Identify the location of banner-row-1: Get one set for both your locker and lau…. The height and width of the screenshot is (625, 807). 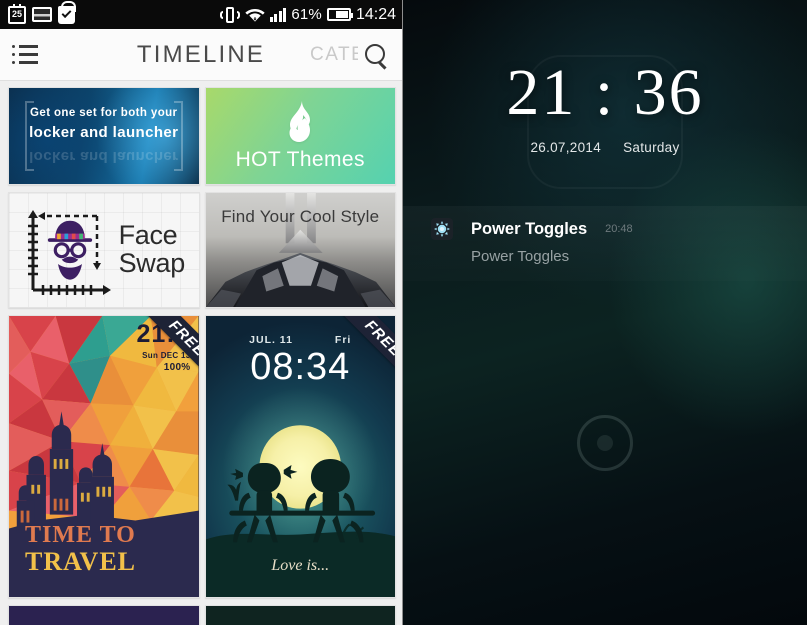
(202, 136).